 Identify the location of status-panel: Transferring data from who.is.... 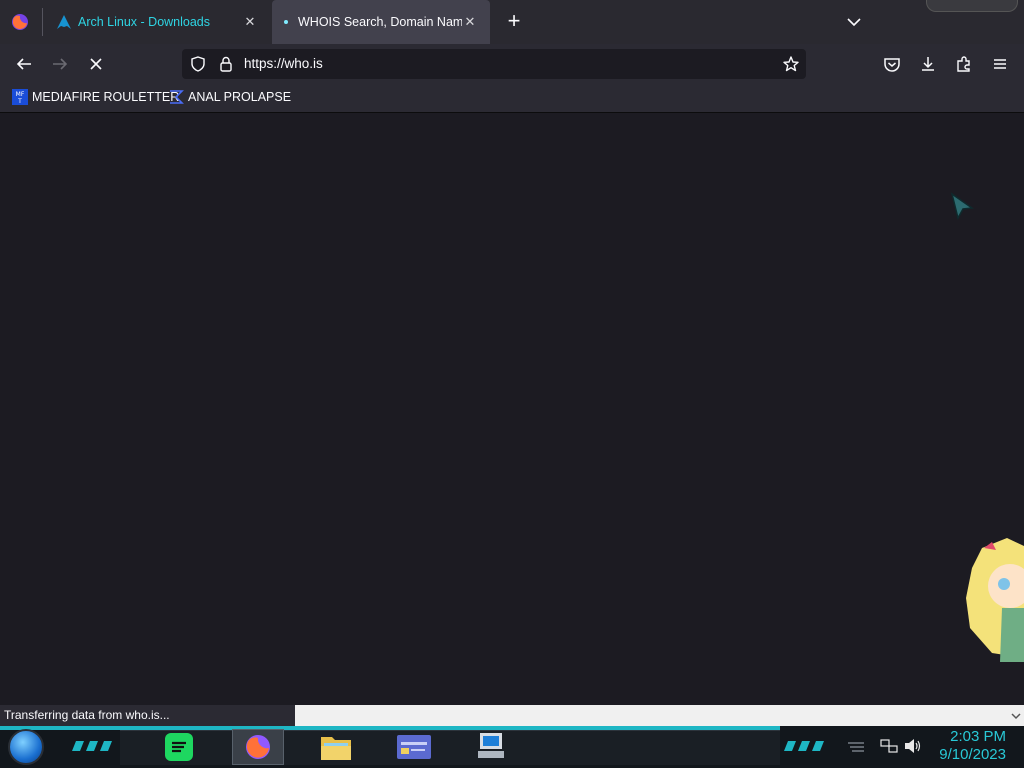
(147, 715).